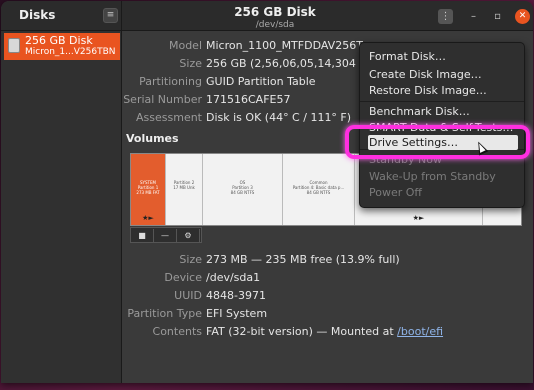 Image resolution: width=534 pixels, height=390 pixels. I want to click on volumes-heading: Volumes, so click(152, 138).